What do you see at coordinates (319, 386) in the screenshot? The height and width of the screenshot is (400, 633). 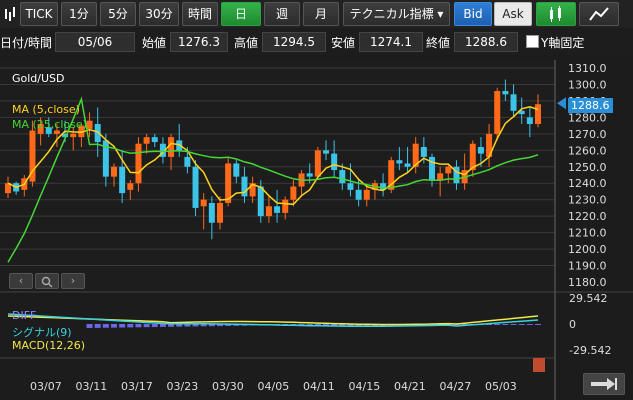 I see `x-tick-label: 04/11` at bounding box center [319, 386].